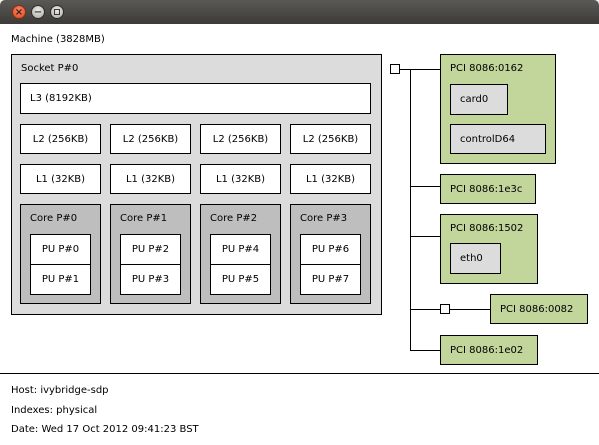 This screenshot has height=445, width=599. I want to click on pu-label: PU P#7, so click(330, 279).